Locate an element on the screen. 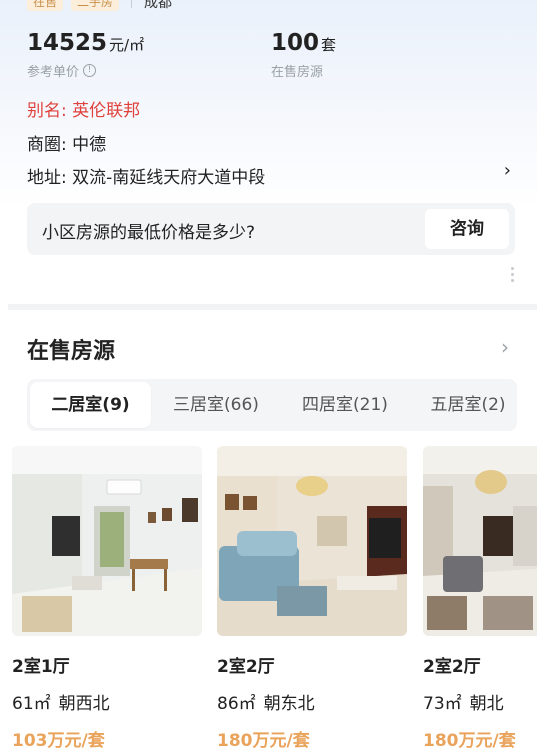 The width and height of the screenshot is (537, 751). more-dots-icon is located at coordinates (512, 276).